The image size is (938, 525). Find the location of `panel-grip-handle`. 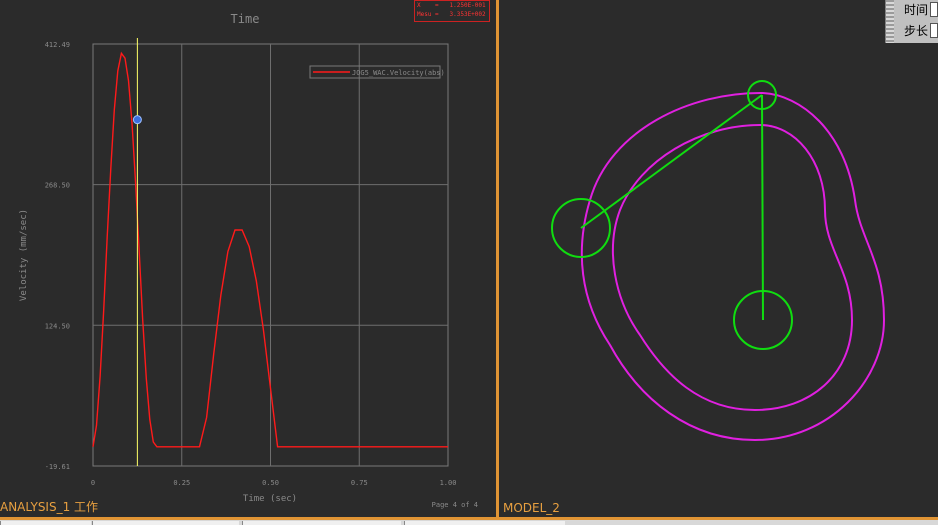

panel-grip-handle is located at coordinates (890, 21).